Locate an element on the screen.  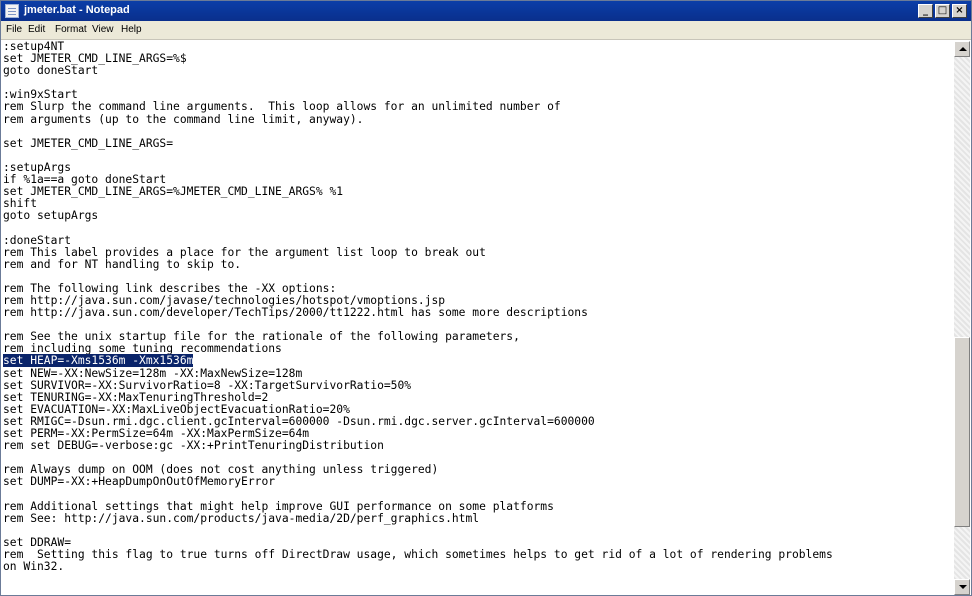
menu-bar: File Edit Format View Help is located at coordinates (486, 30).